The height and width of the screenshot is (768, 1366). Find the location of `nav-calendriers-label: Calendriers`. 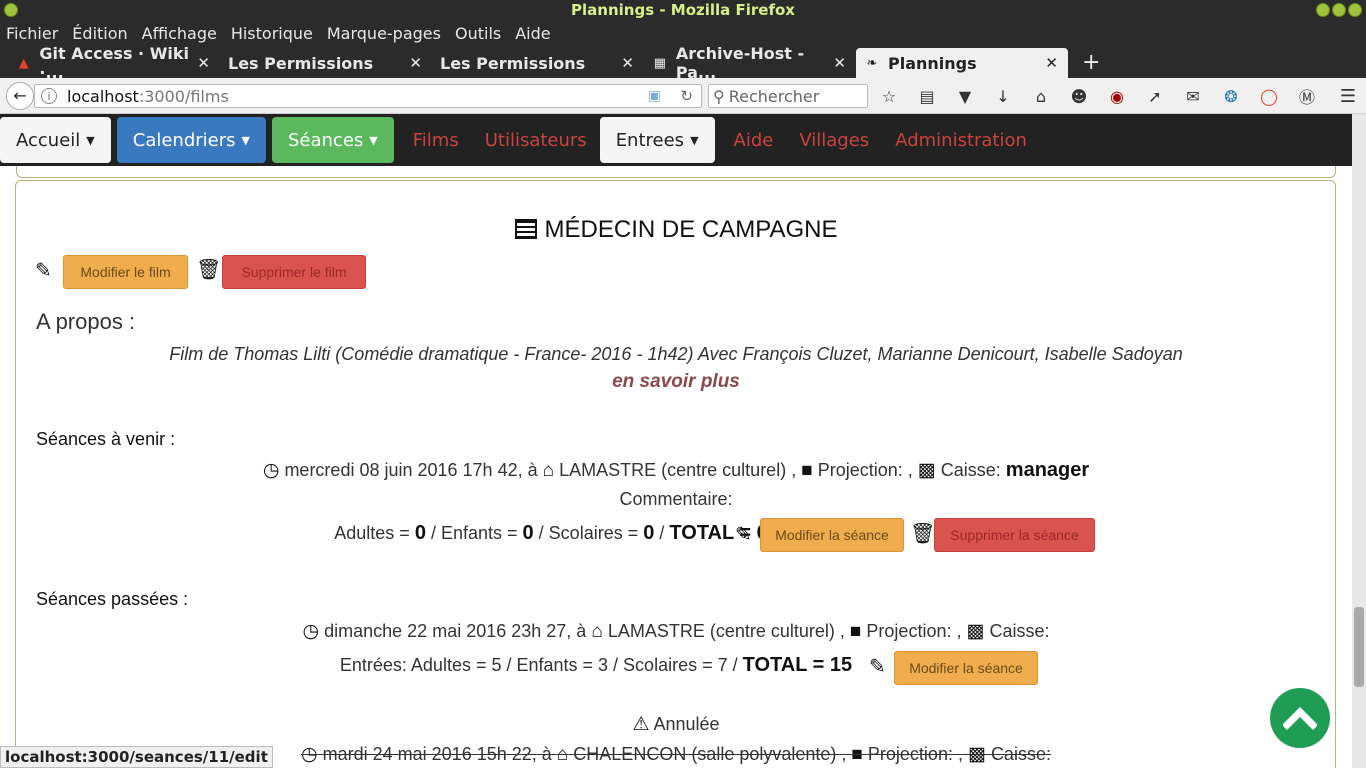

nav-calendriers-label: Calendriers is located at coordinates (184, 140).